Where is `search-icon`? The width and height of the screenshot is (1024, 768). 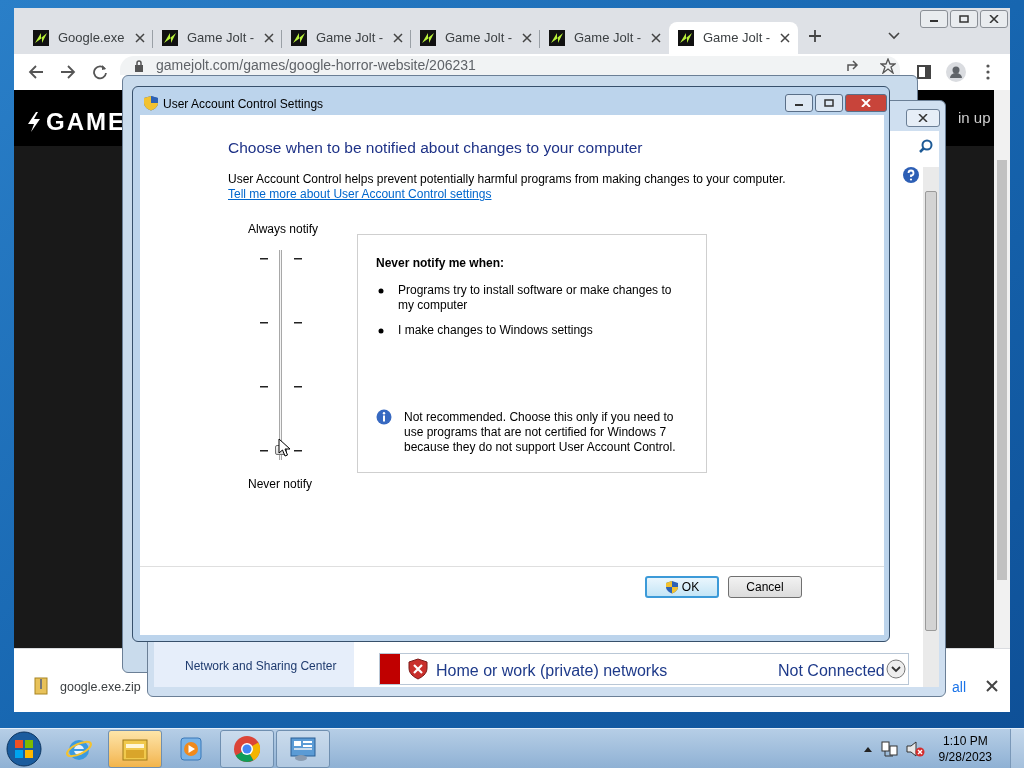 search-icon is located at coordinates (926, 146).